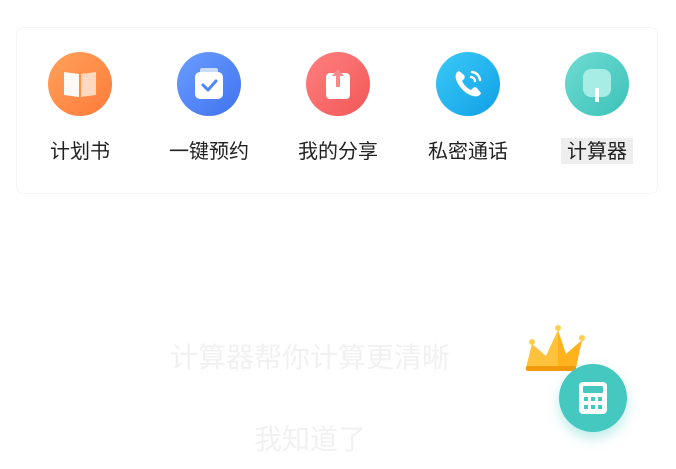 This screenshot has width=676, height=469. I want to click on tool-private-call: 私密通话, so click(468, 112).